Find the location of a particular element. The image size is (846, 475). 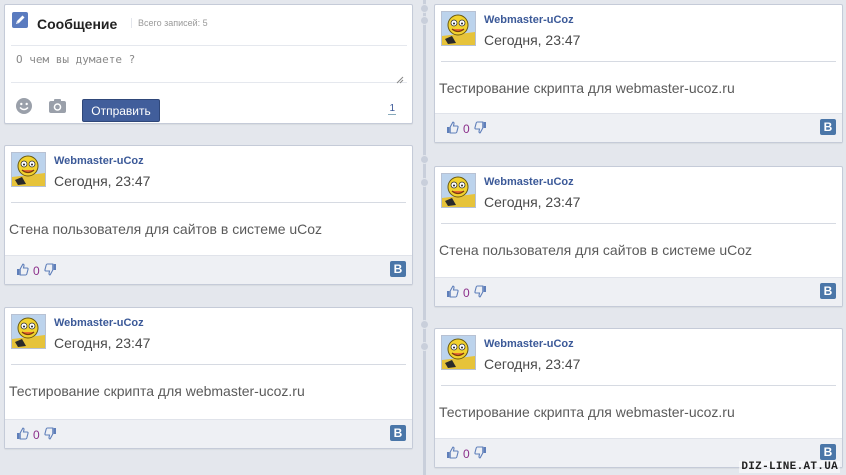

compose-title: Сообщение is located at coordinates (77, 24).